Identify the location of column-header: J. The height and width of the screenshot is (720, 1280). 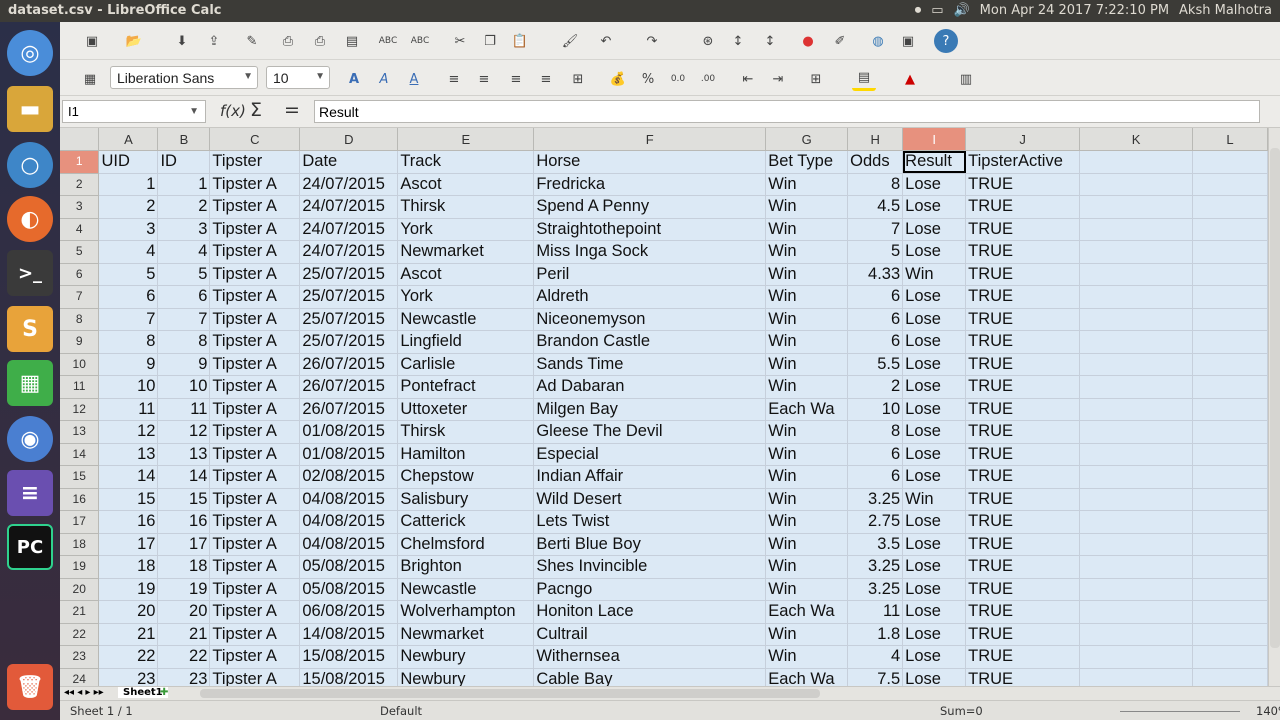
(1023, 139).